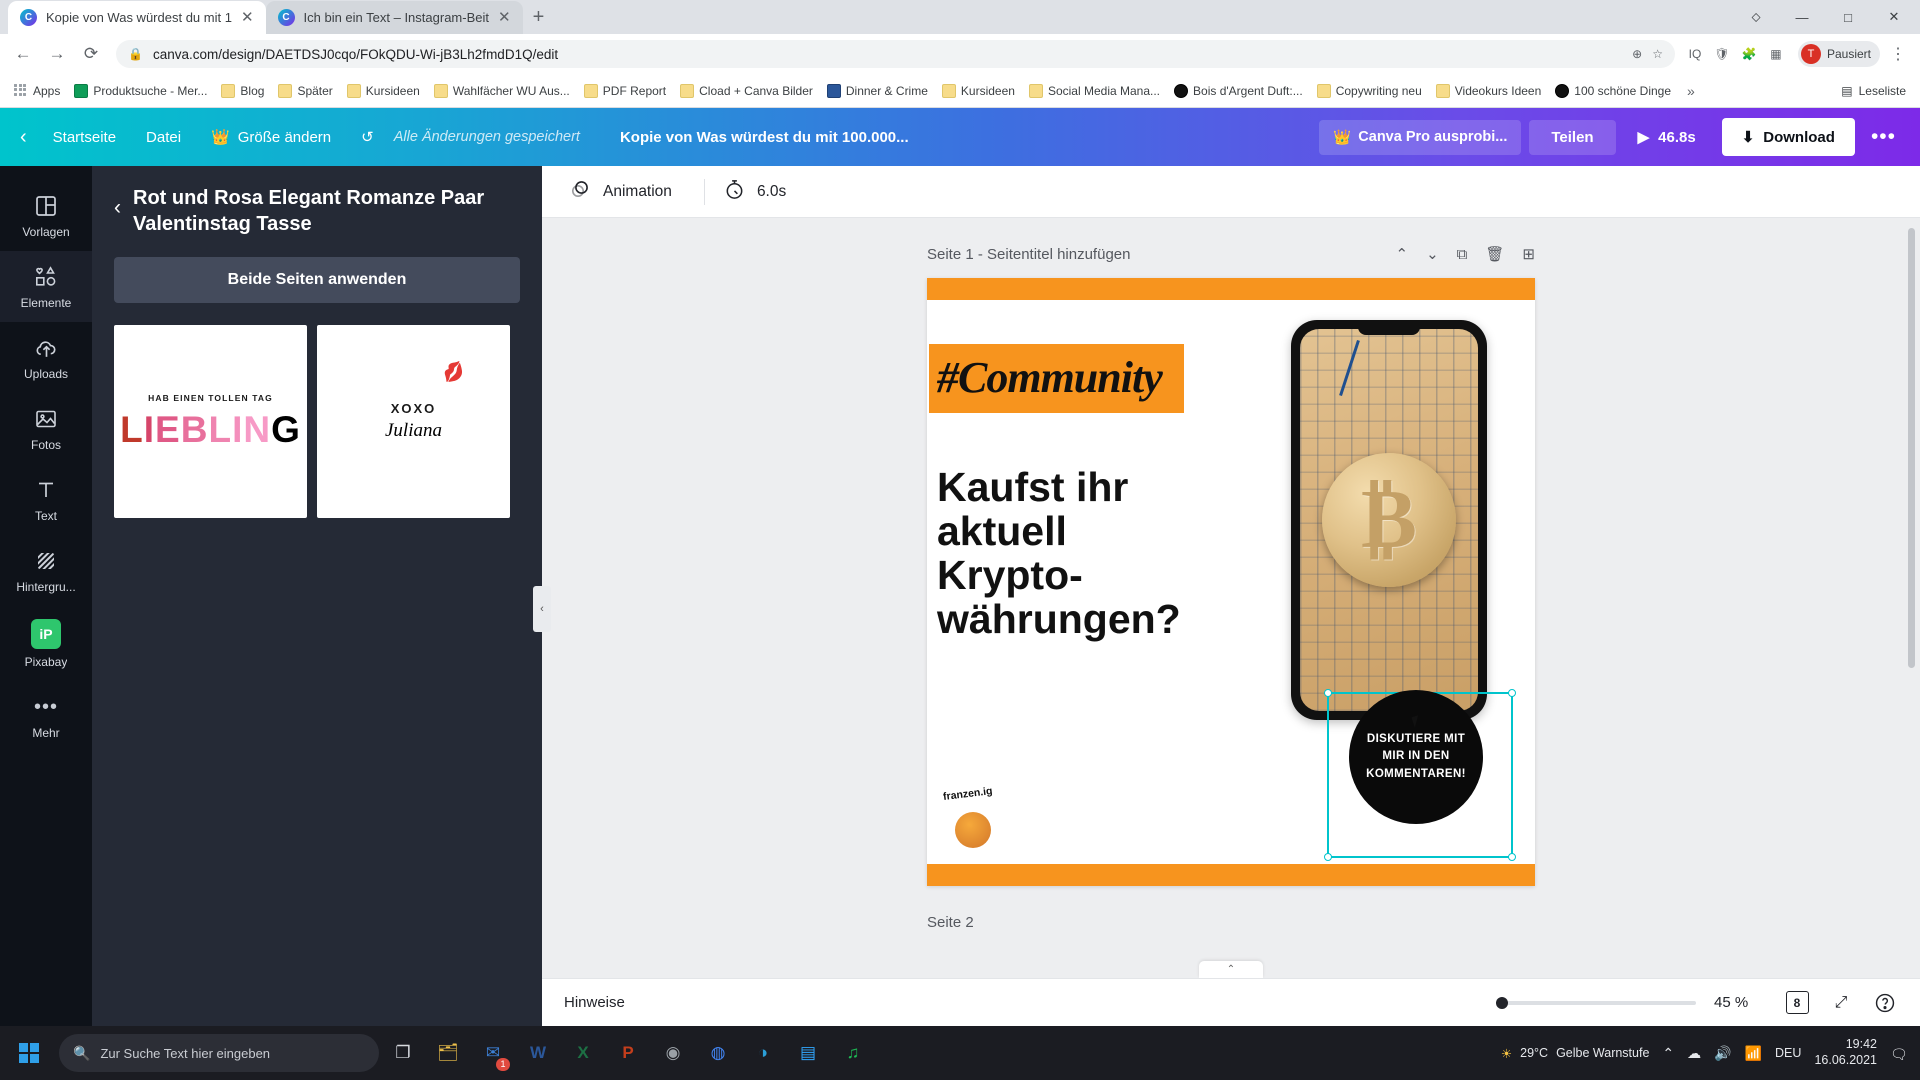 This screenshot has height=1080, width=1920. What do you see at coordinates (1462, 254) in the screenshot?
I see `duplicate-icon: ⧉` at bounding box center [1462, 254].